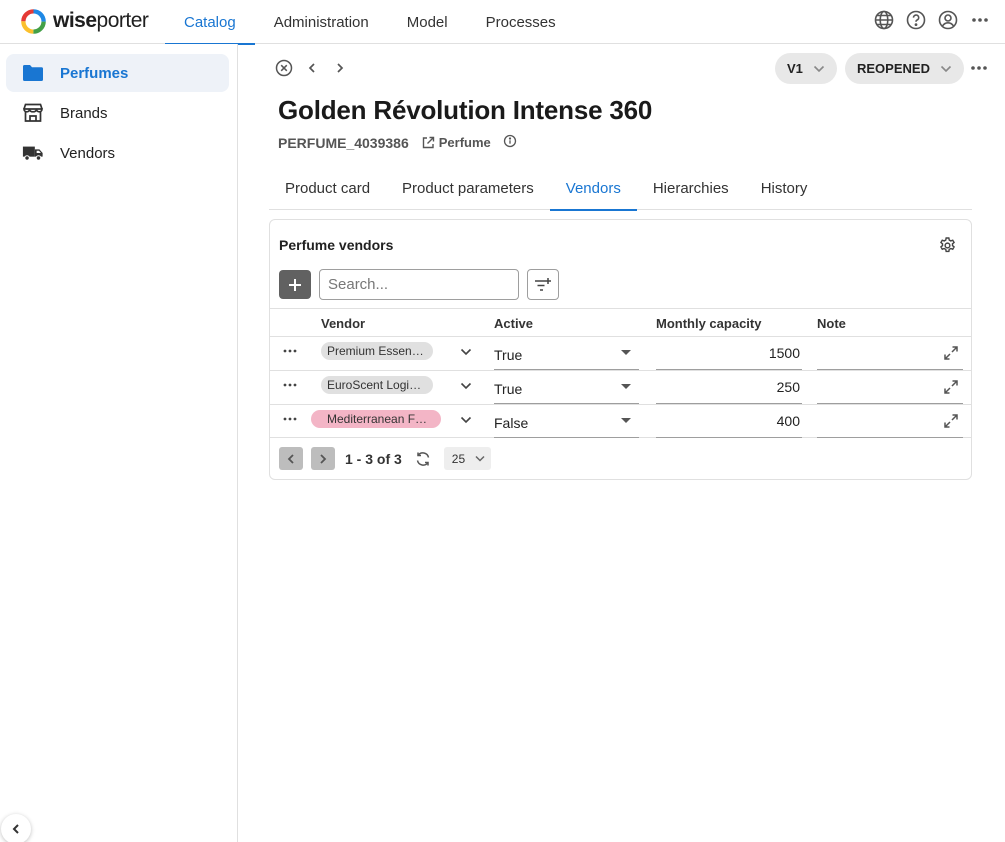 The image size is (1005, 842). I want to click on previous-page-button, so click(291, 458).